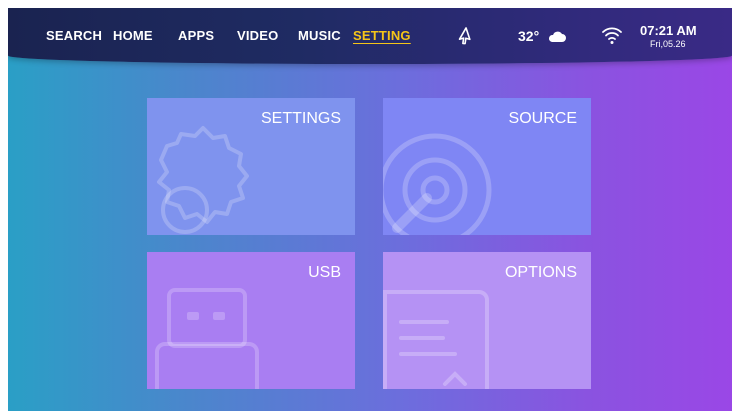  Describe the element at coordinates (196, 35) in the screenshot. I see `nav-apps: APPS` at that location.